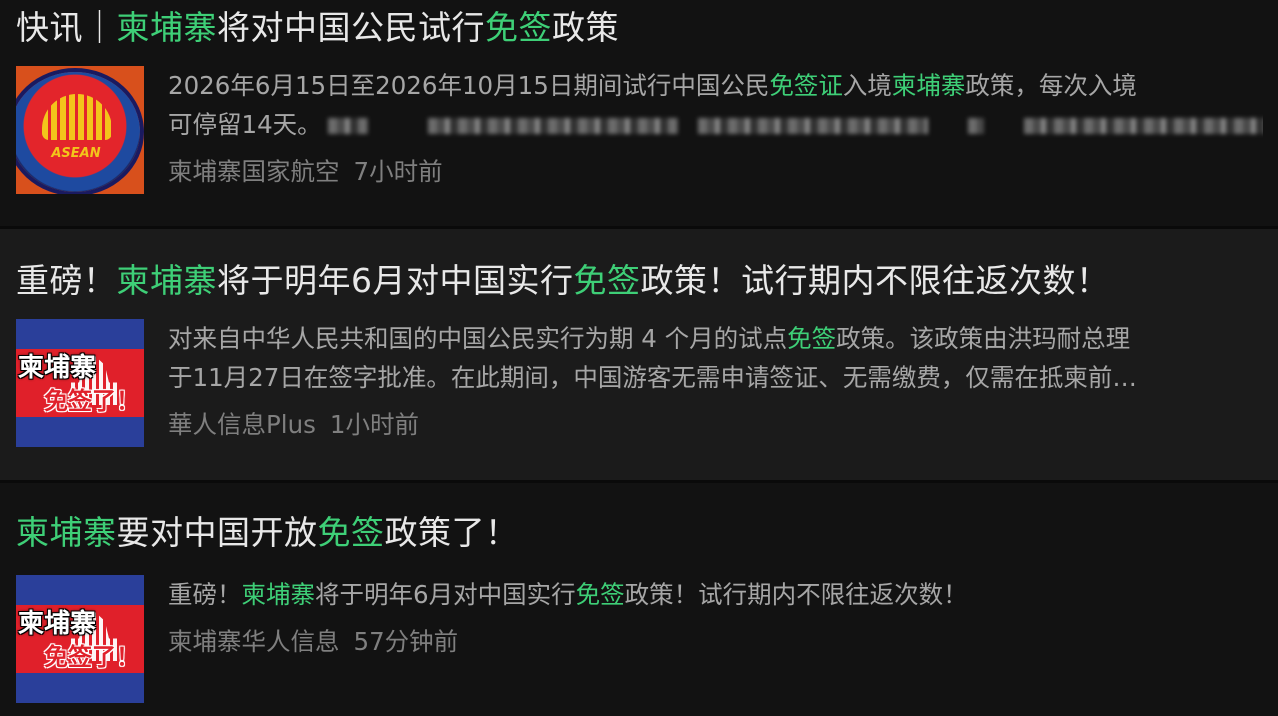 This screenshot has width=1278, height=716. What do you see at coordinates (469, 85) in the screenshot?
I see `snippet-text: 2026年6月15日至2026年10月15日期间试行中国公民` at bounding box center [469, 85].